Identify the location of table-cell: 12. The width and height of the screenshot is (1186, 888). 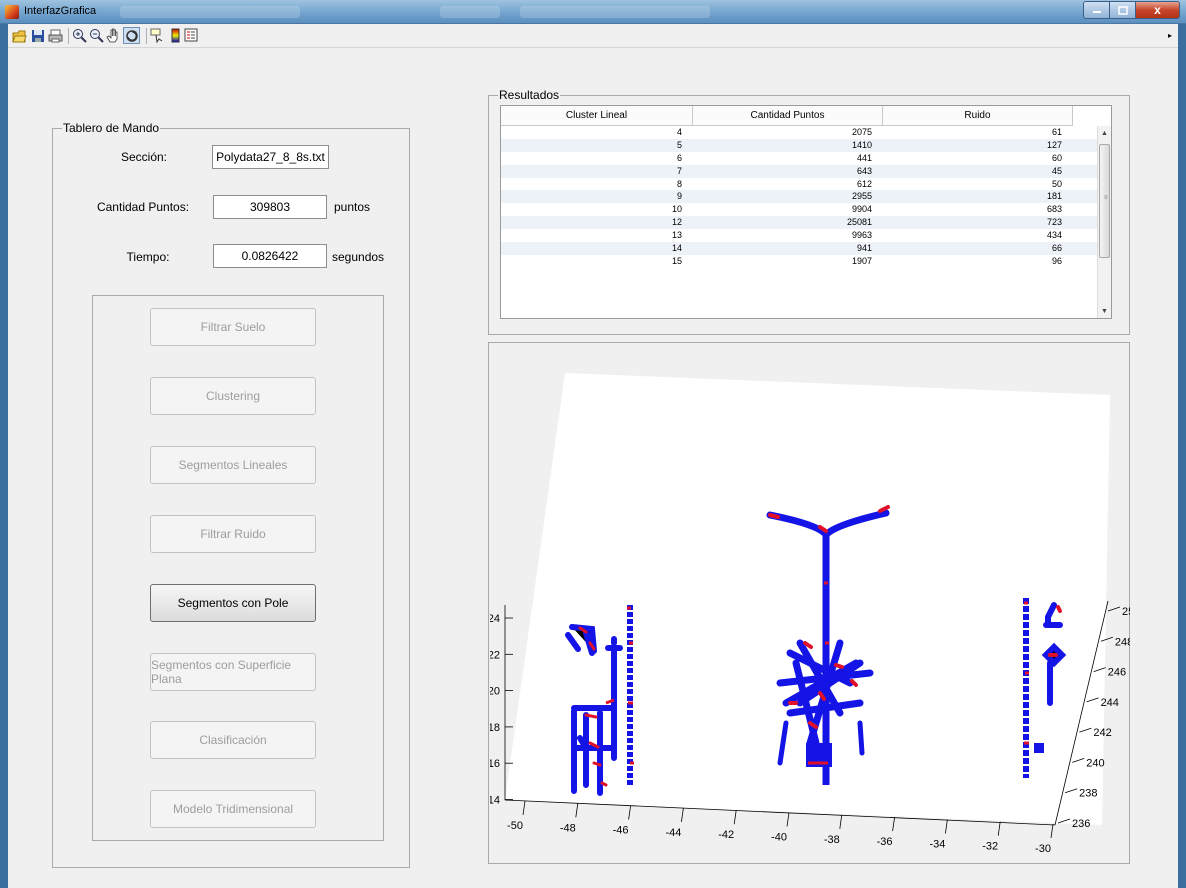
(597, 222).